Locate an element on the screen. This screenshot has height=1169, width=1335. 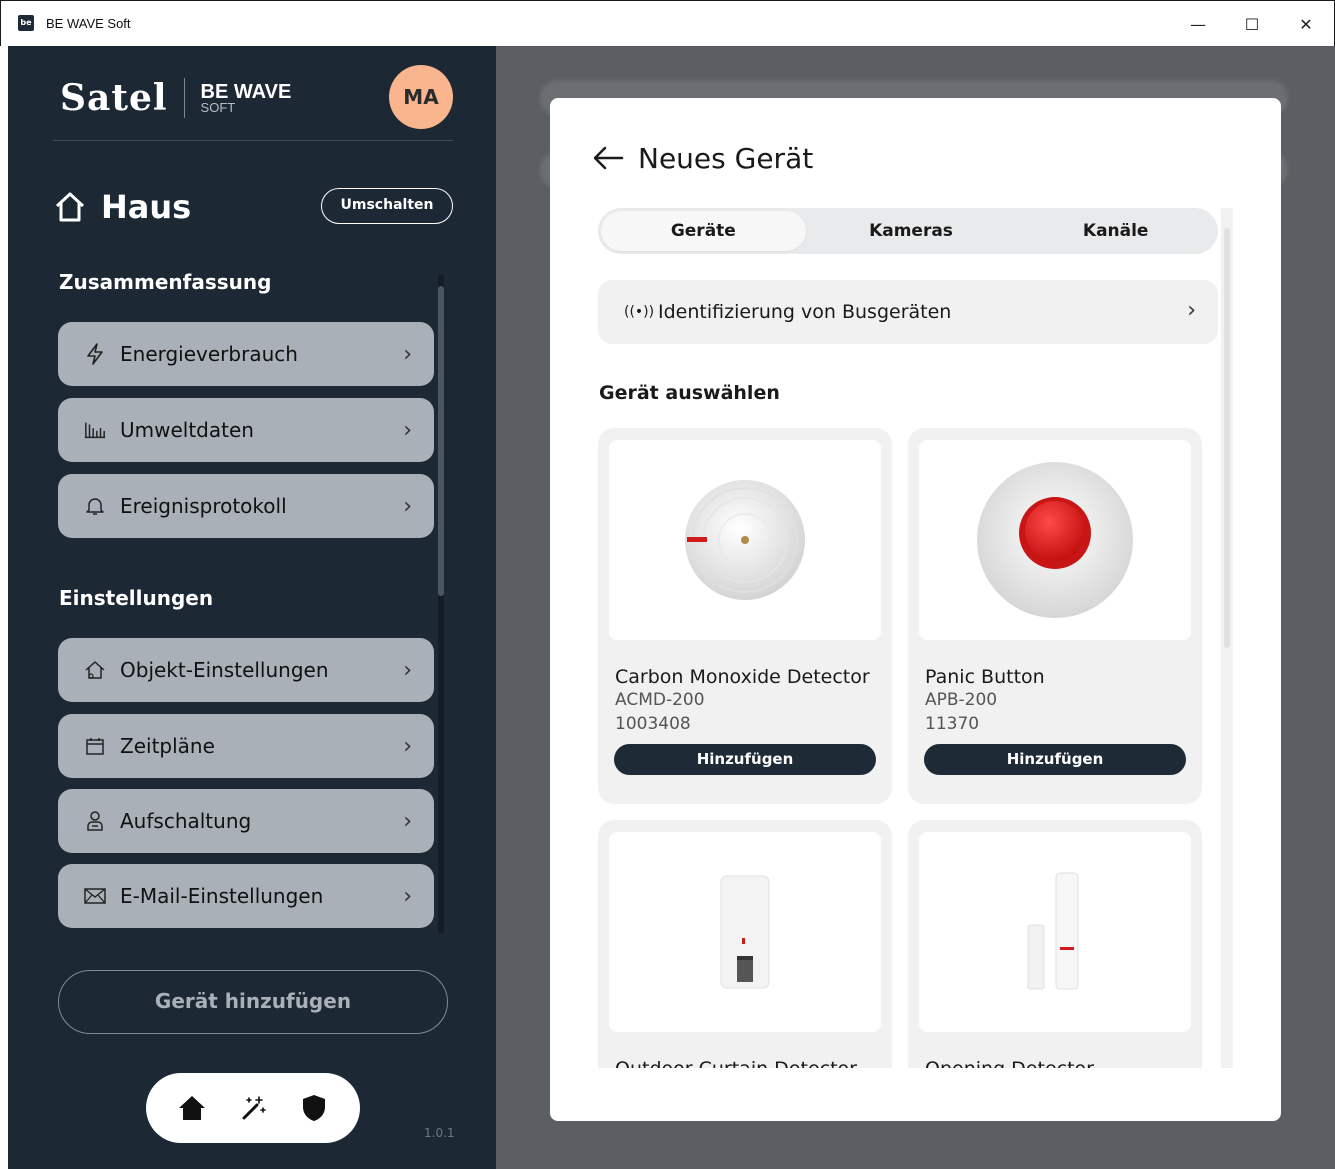
device-card: Outdoor Curtain Detector is located at coordinates (745, 944).